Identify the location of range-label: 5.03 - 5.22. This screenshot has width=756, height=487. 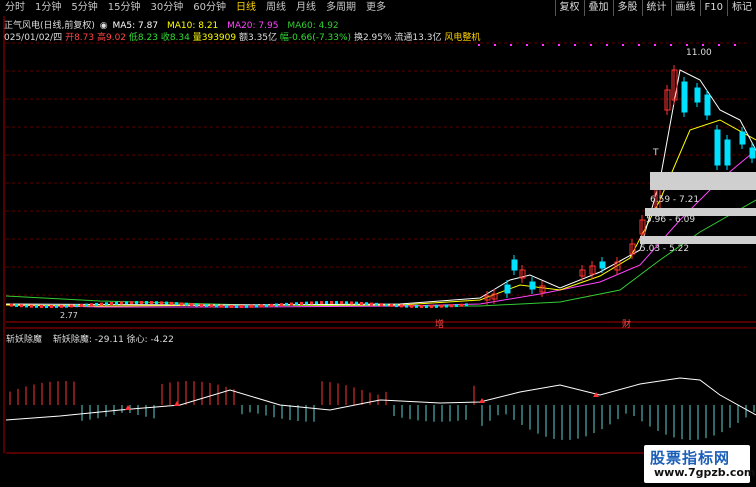
(664, 249).